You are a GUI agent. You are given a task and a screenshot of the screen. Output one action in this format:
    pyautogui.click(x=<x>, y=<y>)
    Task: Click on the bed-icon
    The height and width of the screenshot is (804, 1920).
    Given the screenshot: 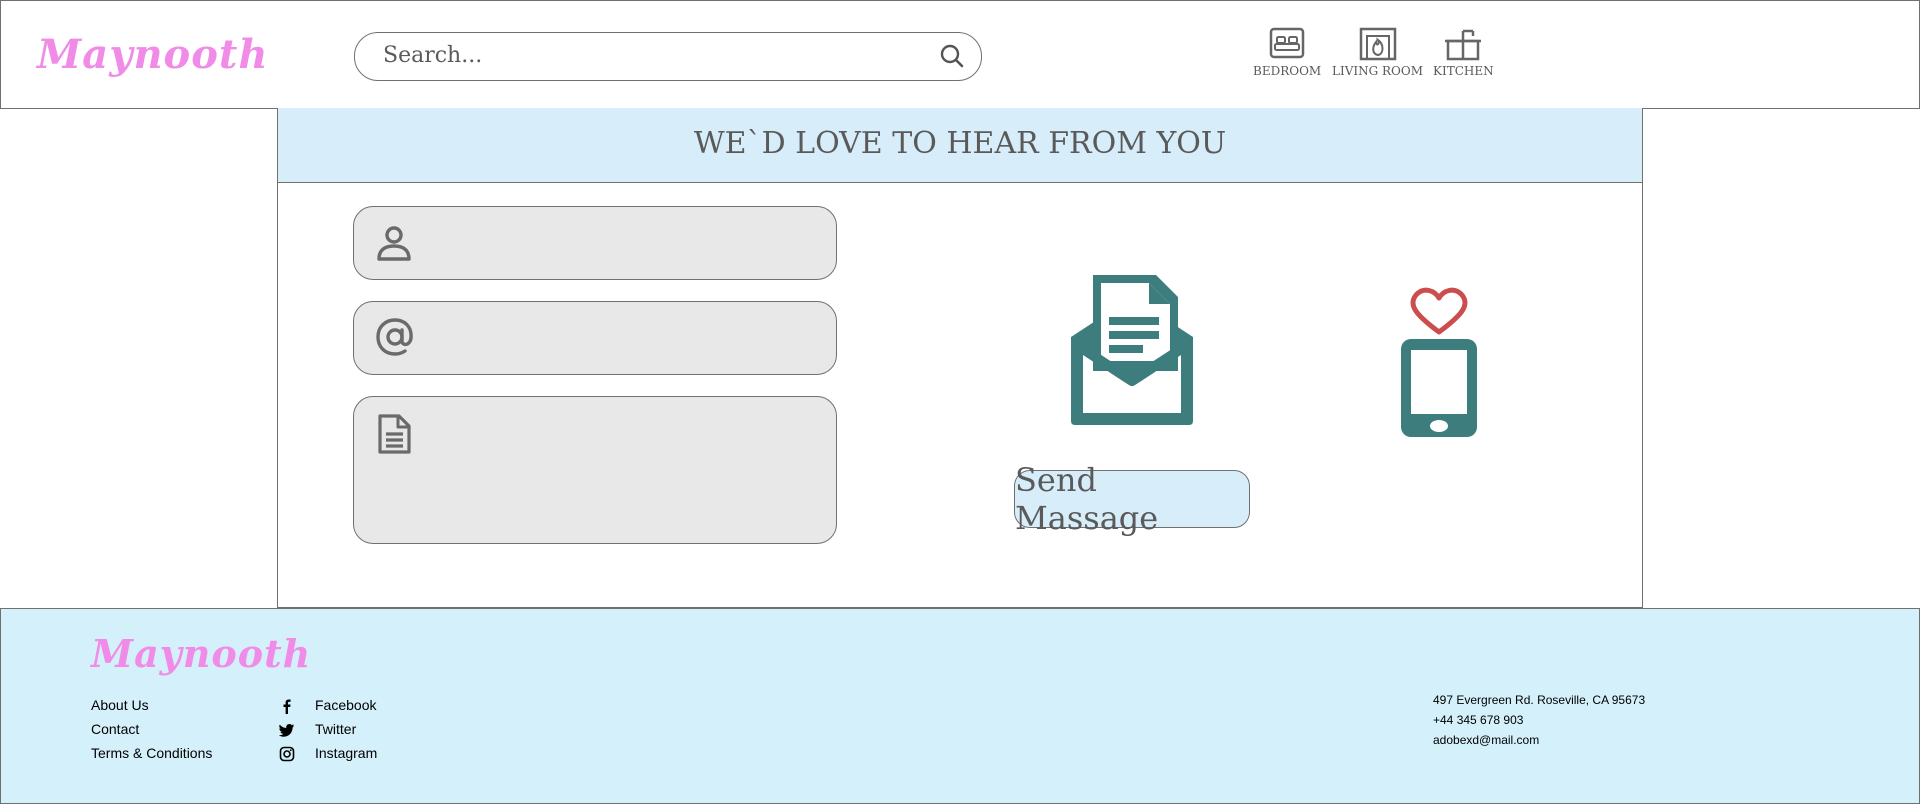 What is the action you would take?
    pyautogui.click(x=1287, y=43)
    